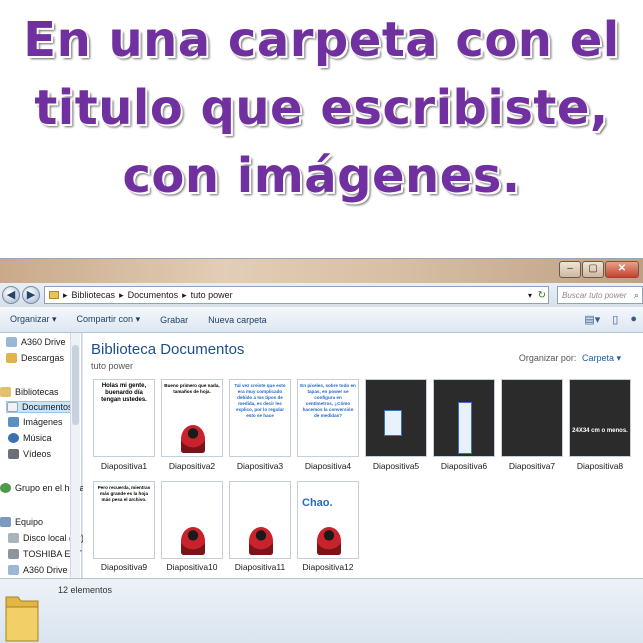 This screenshot has width=643, height=643. What do you see at coordinates (321, 271) in the screenshot?
I see `title-bar: – ▢ ✕` at bounding box center [321, 271].